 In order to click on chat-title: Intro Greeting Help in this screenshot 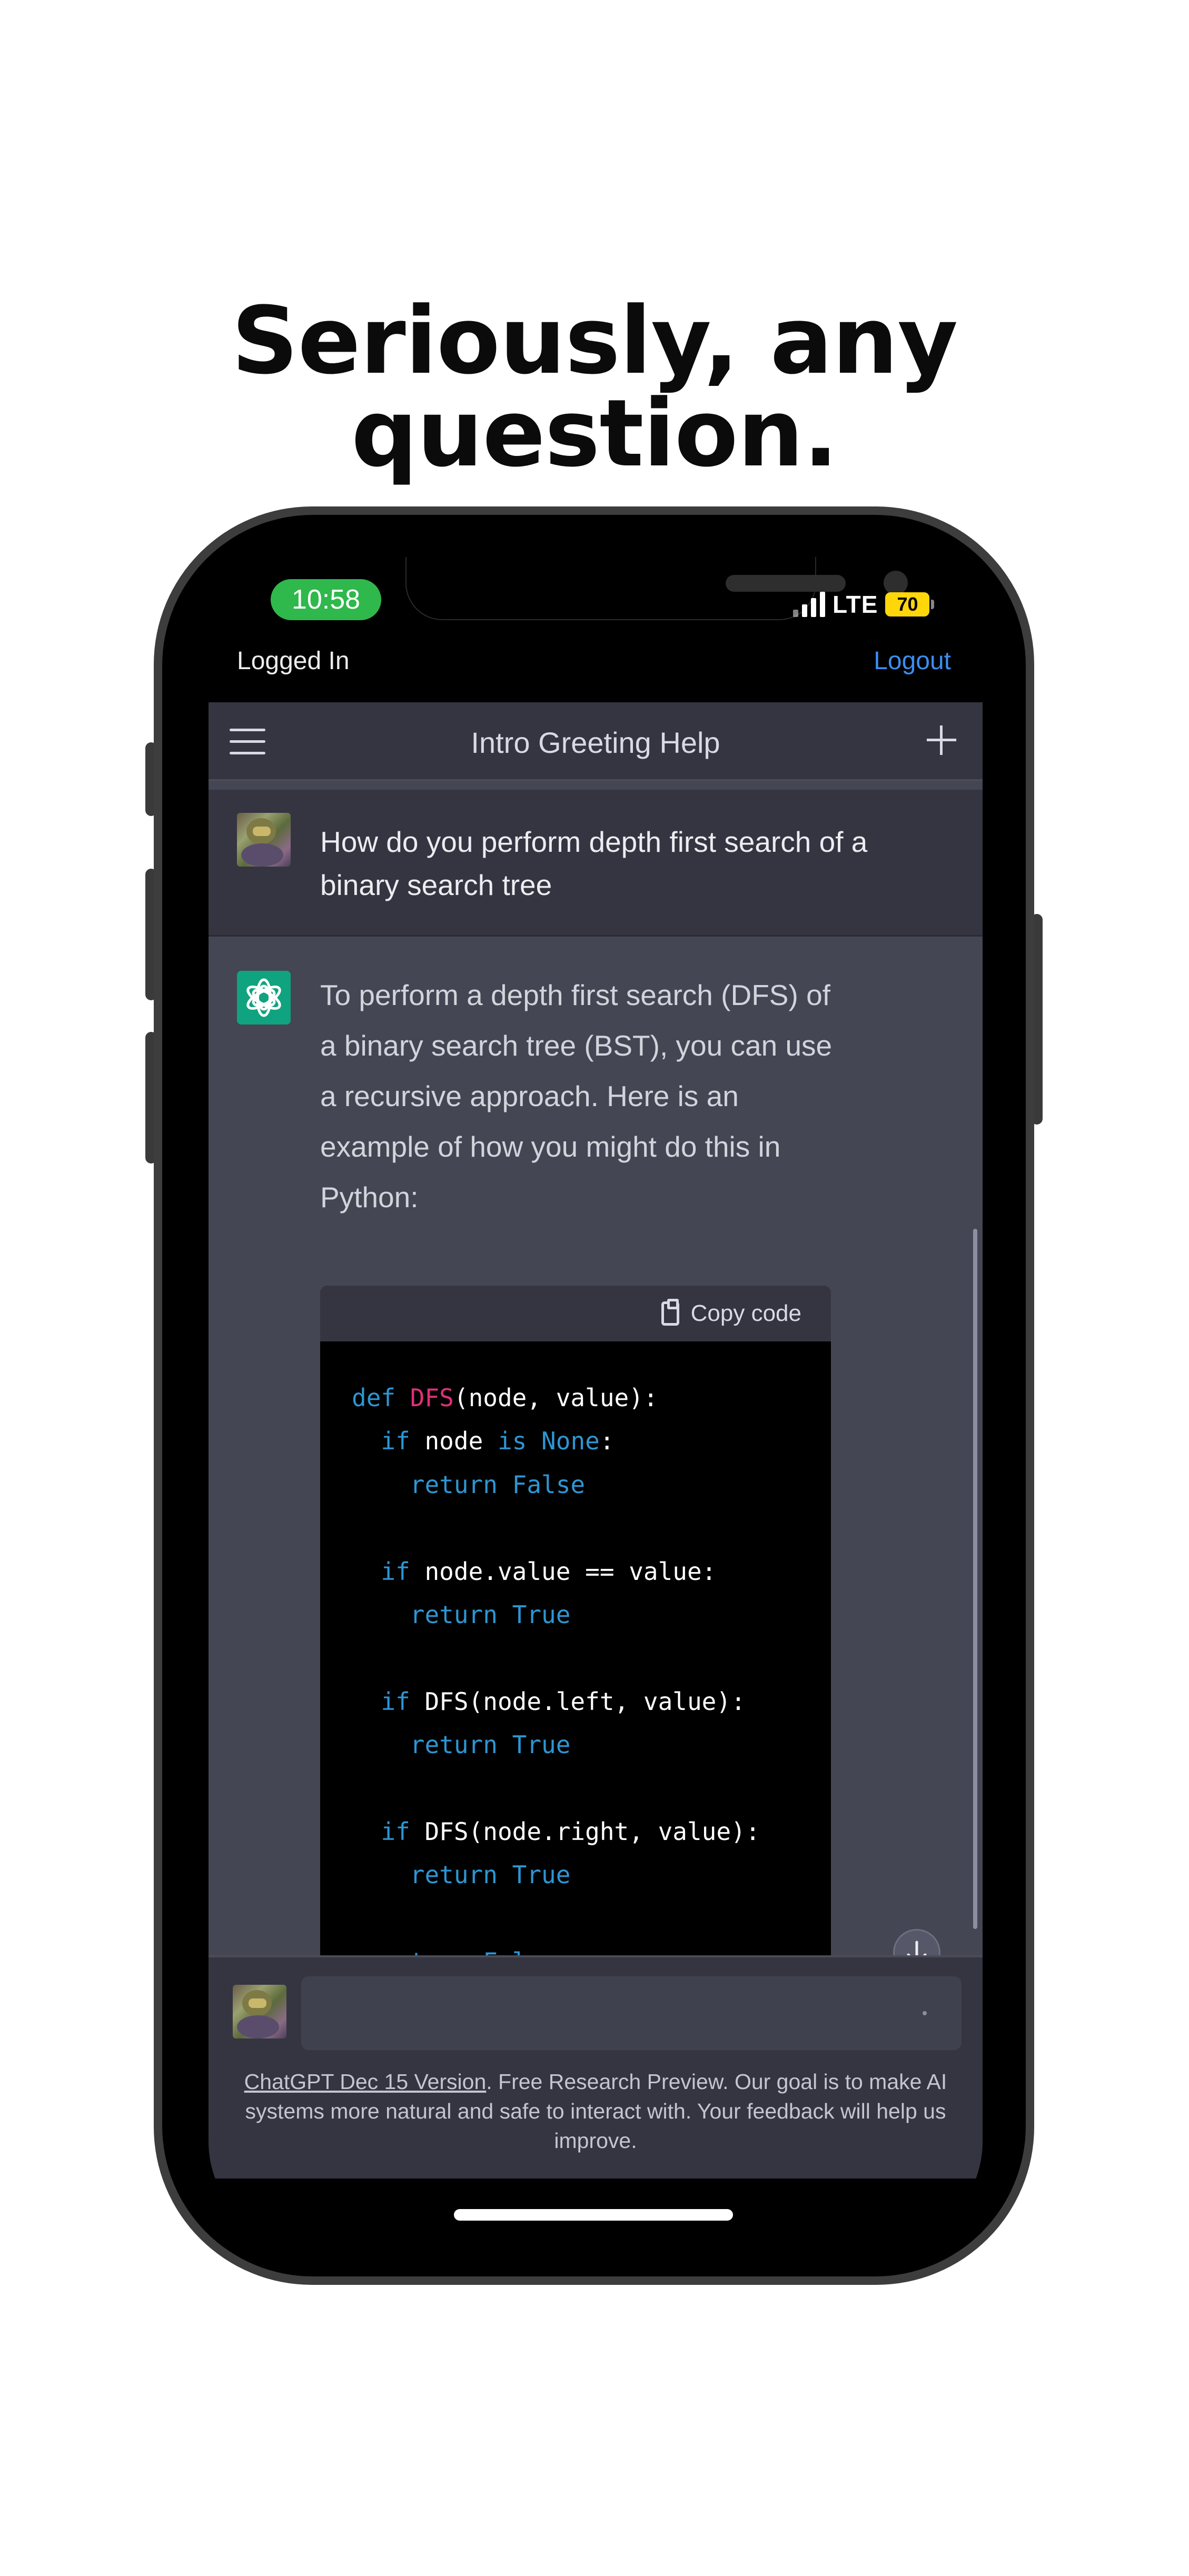, I will do `click(595, 742)`.